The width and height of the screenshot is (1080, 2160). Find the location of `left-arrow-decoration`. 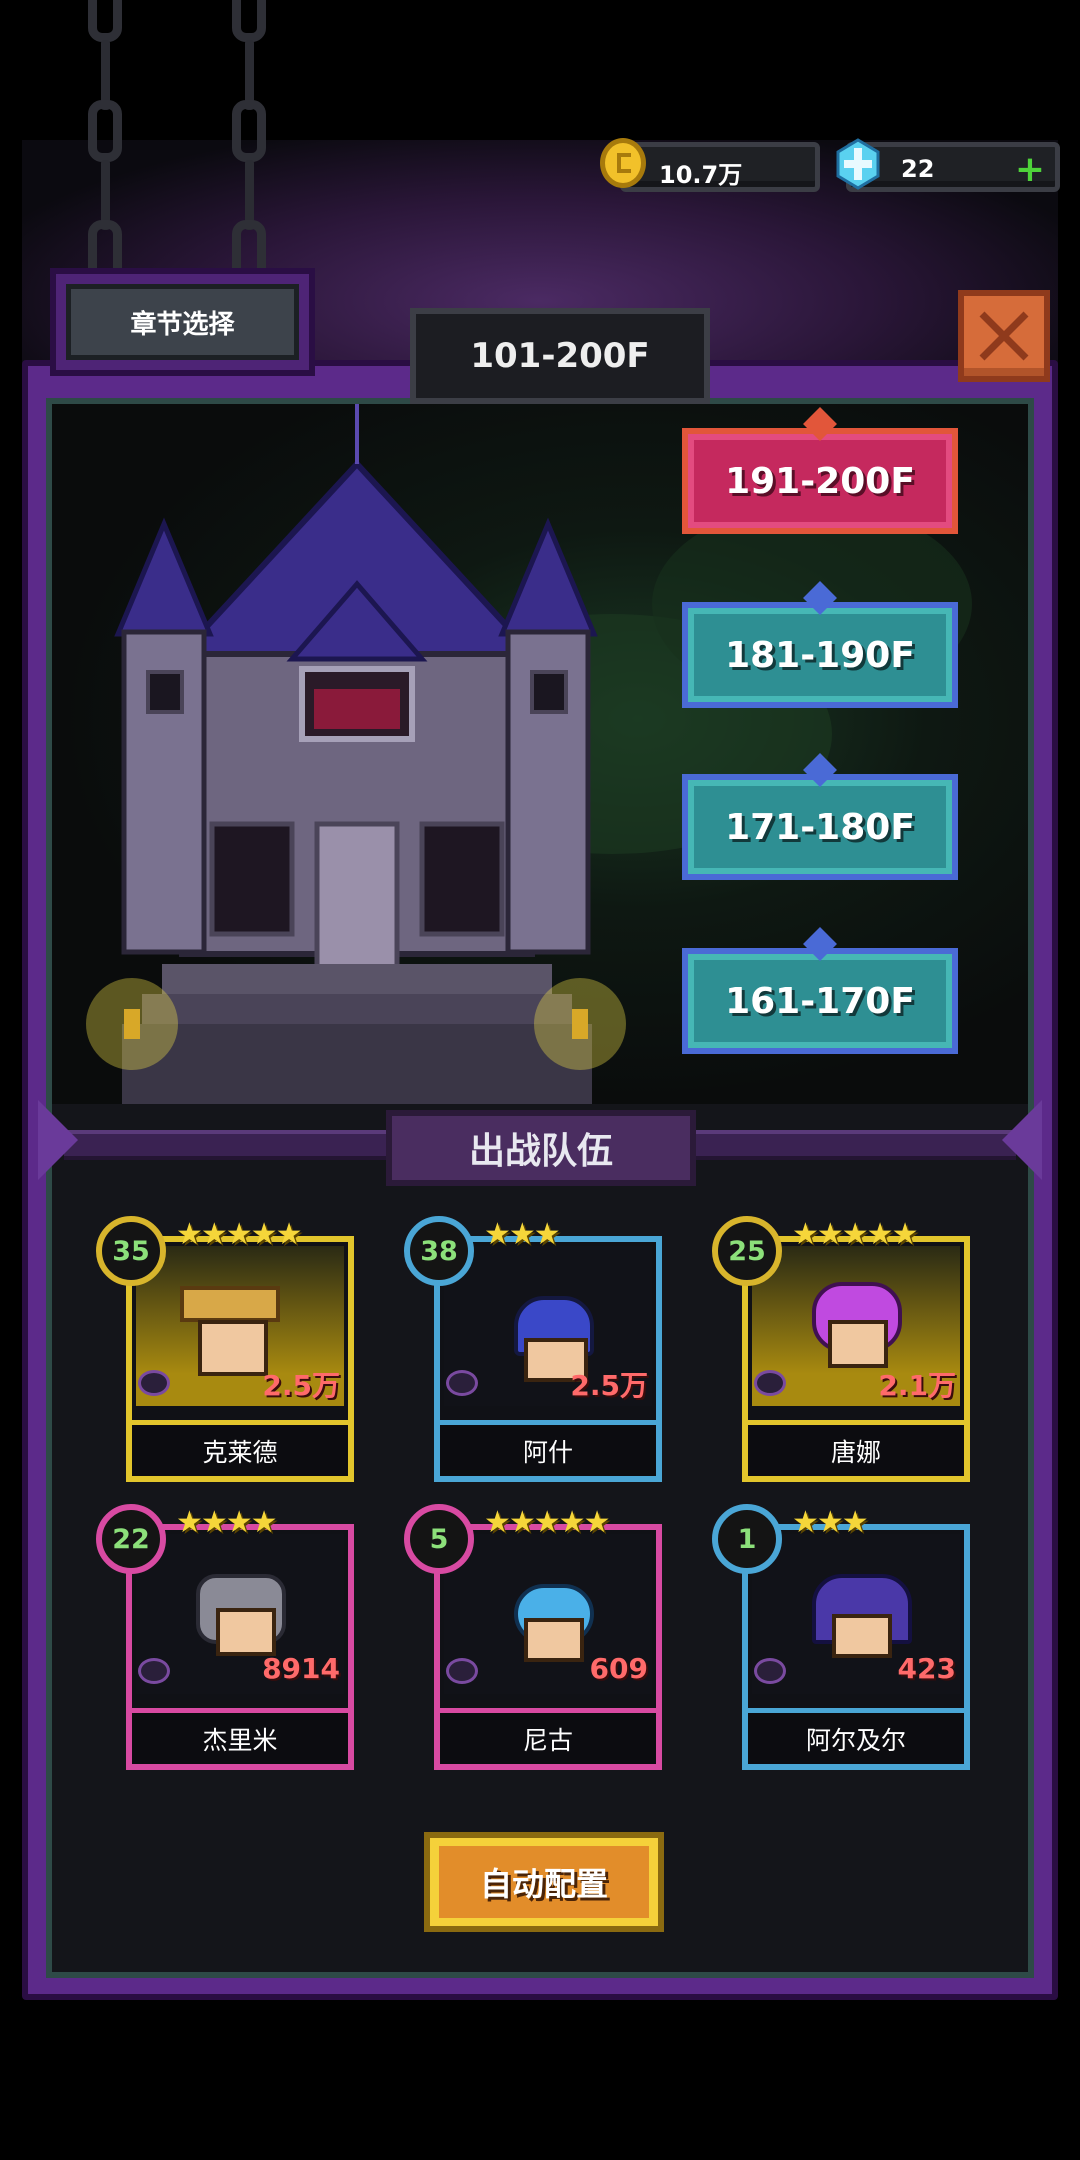

left-arrow-decoration is located at coordinates (58, 1140).